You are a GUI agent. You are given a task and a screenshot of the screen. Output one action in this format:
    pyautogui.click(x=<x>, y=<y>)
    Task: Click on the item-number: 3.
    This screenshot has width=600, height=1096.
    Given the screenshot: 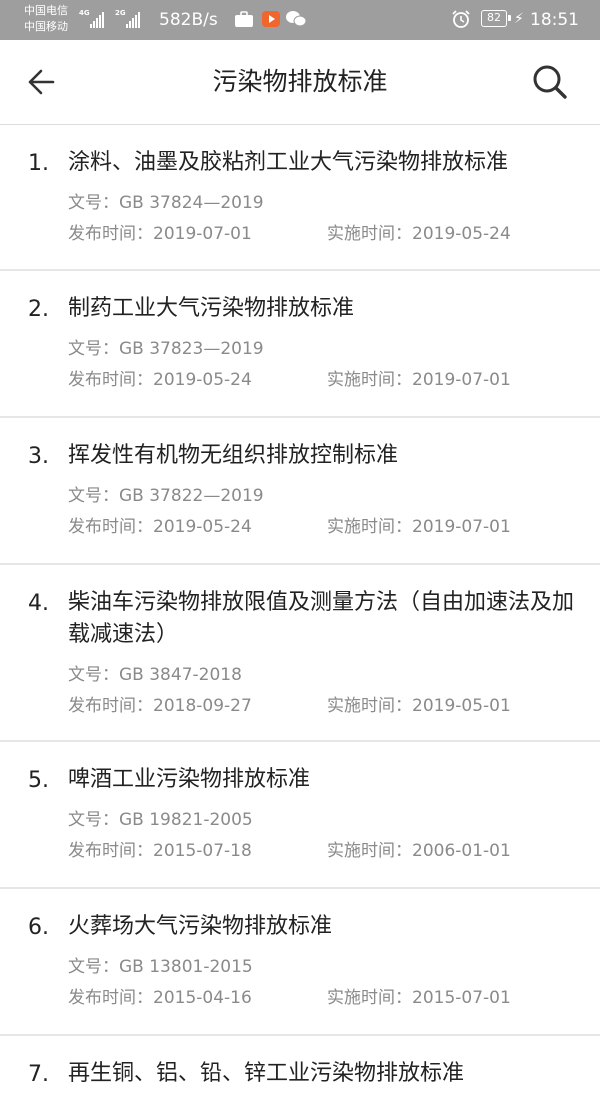 What is the action you would take?
    pyautogui.click(x=38, y=456)
    